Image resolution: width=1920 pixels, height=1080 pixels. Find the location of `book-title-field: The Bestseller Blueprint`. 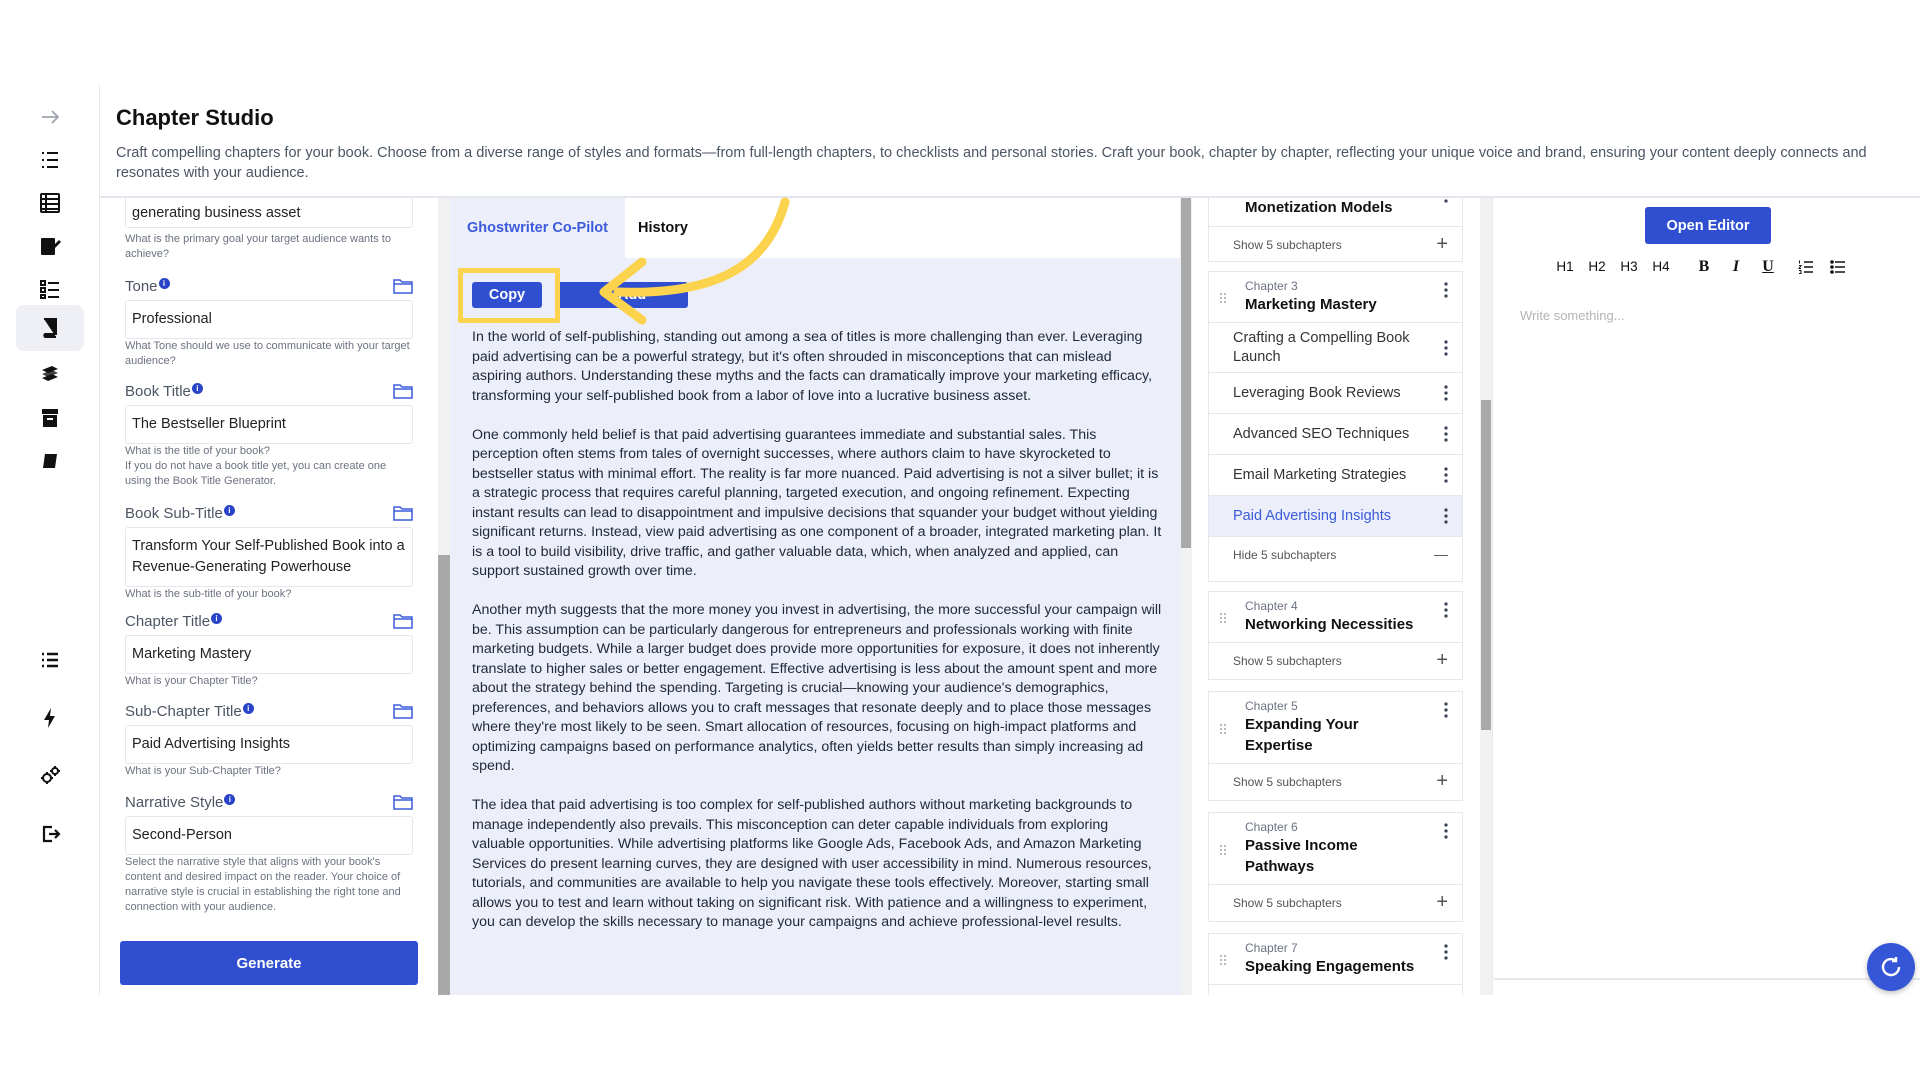

book-title-field: The Bestseller Blueprint is located at coordinates (269, 424).